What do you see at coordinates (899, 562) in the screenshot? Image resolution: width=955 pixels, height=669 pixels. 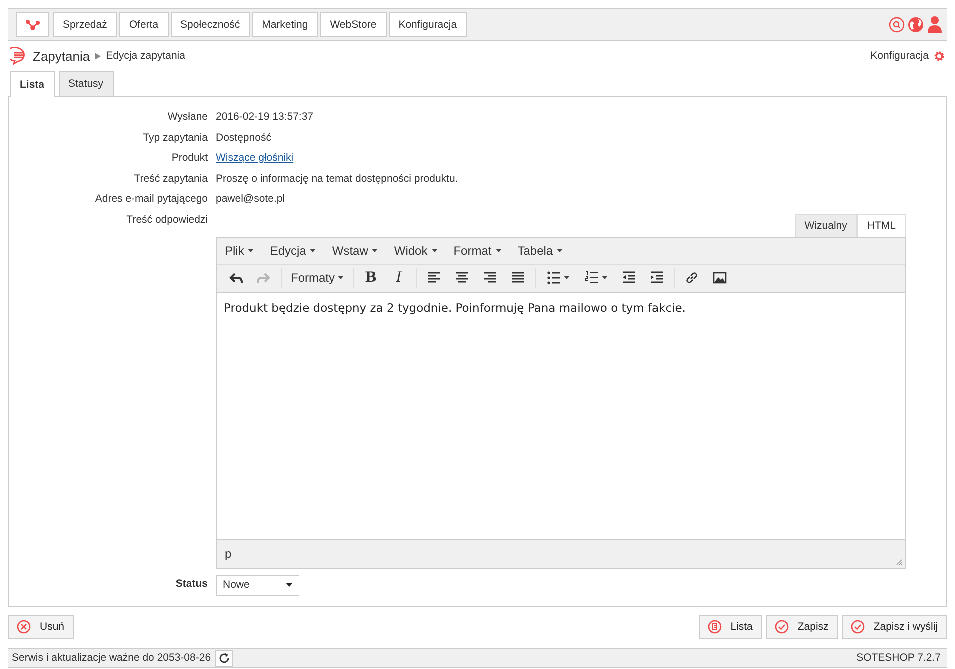 I see `resize-grip-icon` at bounding box center [899, 562].